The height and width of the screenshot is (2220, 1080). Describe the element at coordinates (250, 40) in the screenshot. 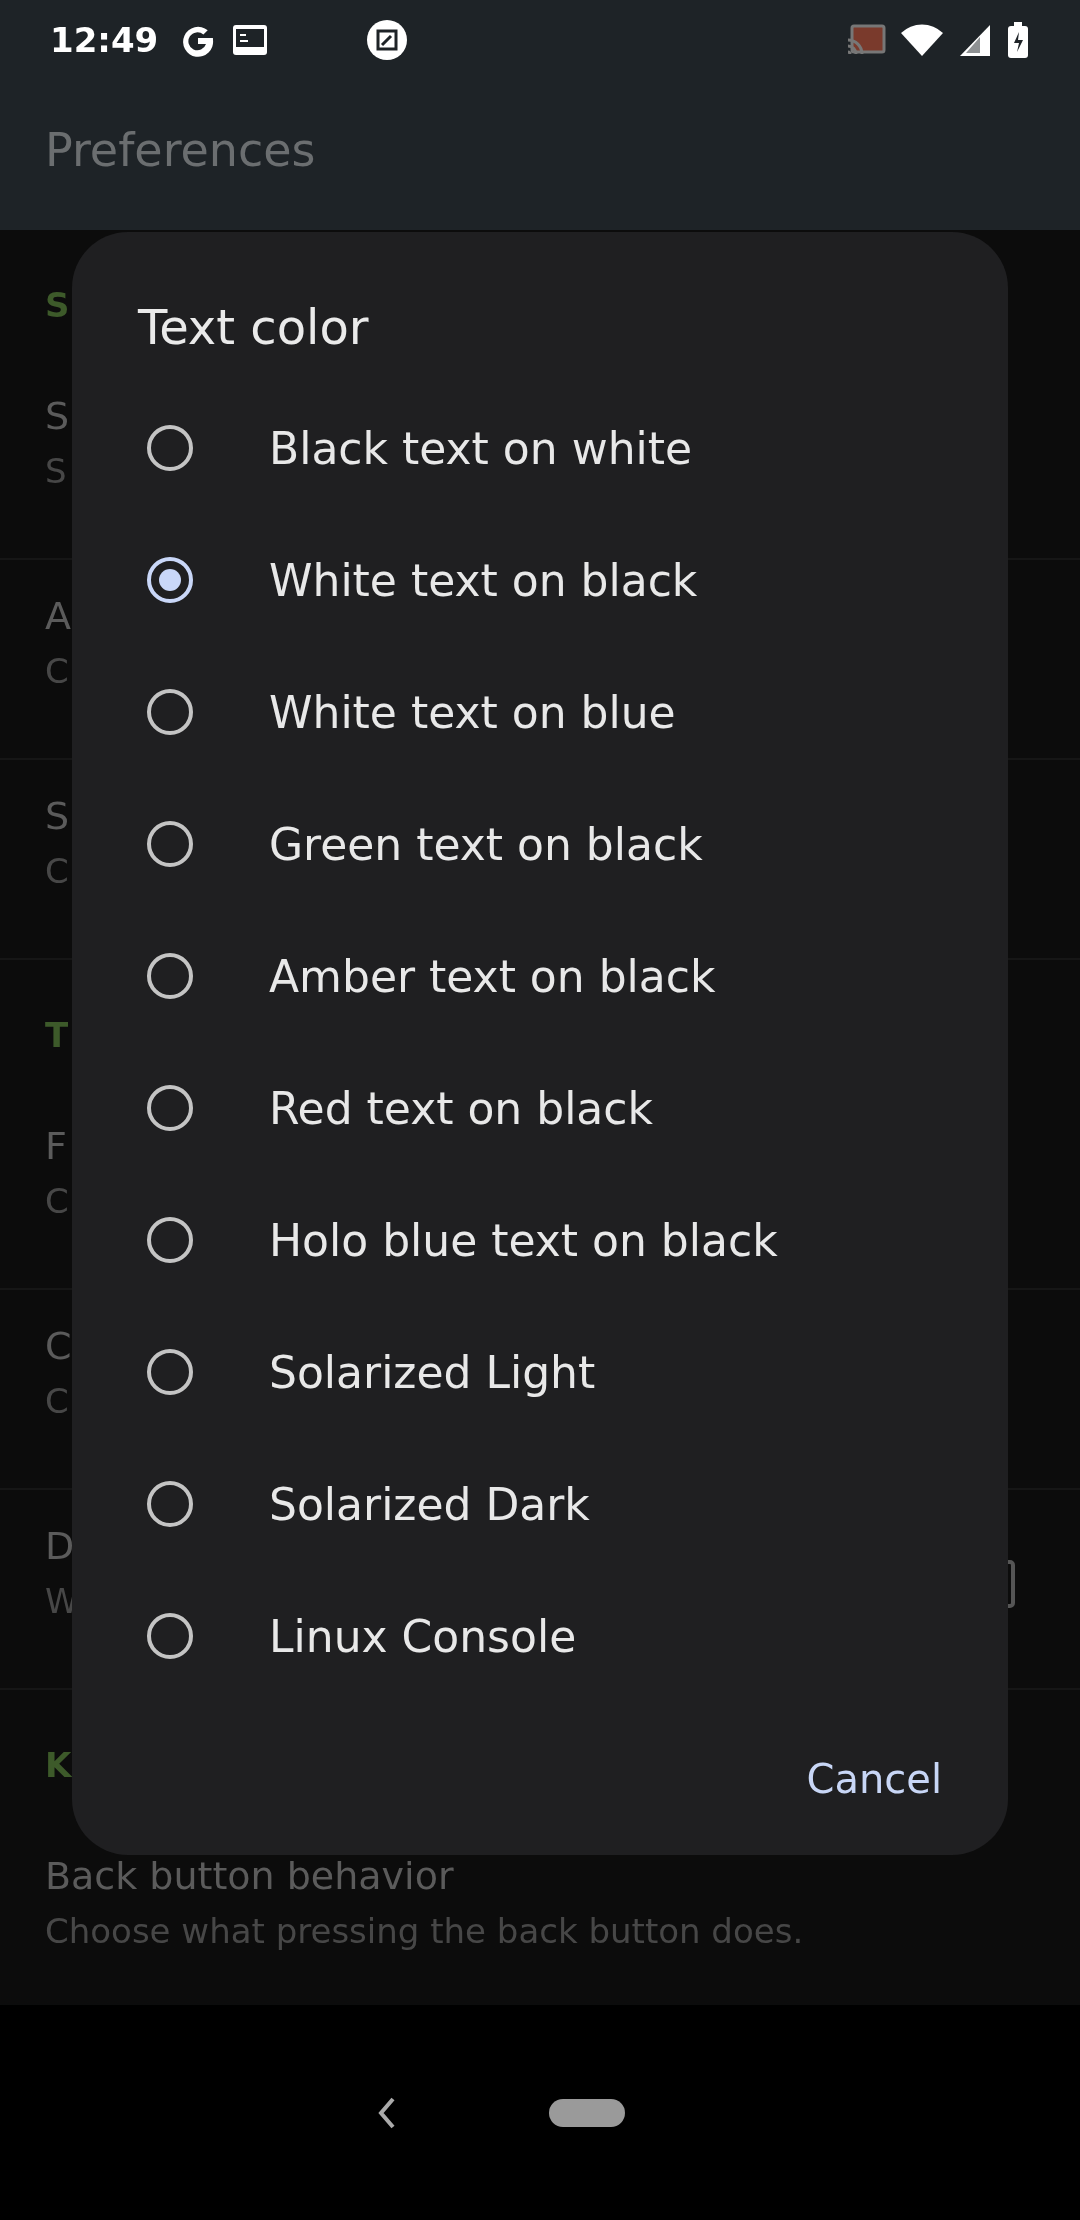

I see `terminal-icon` at that location.